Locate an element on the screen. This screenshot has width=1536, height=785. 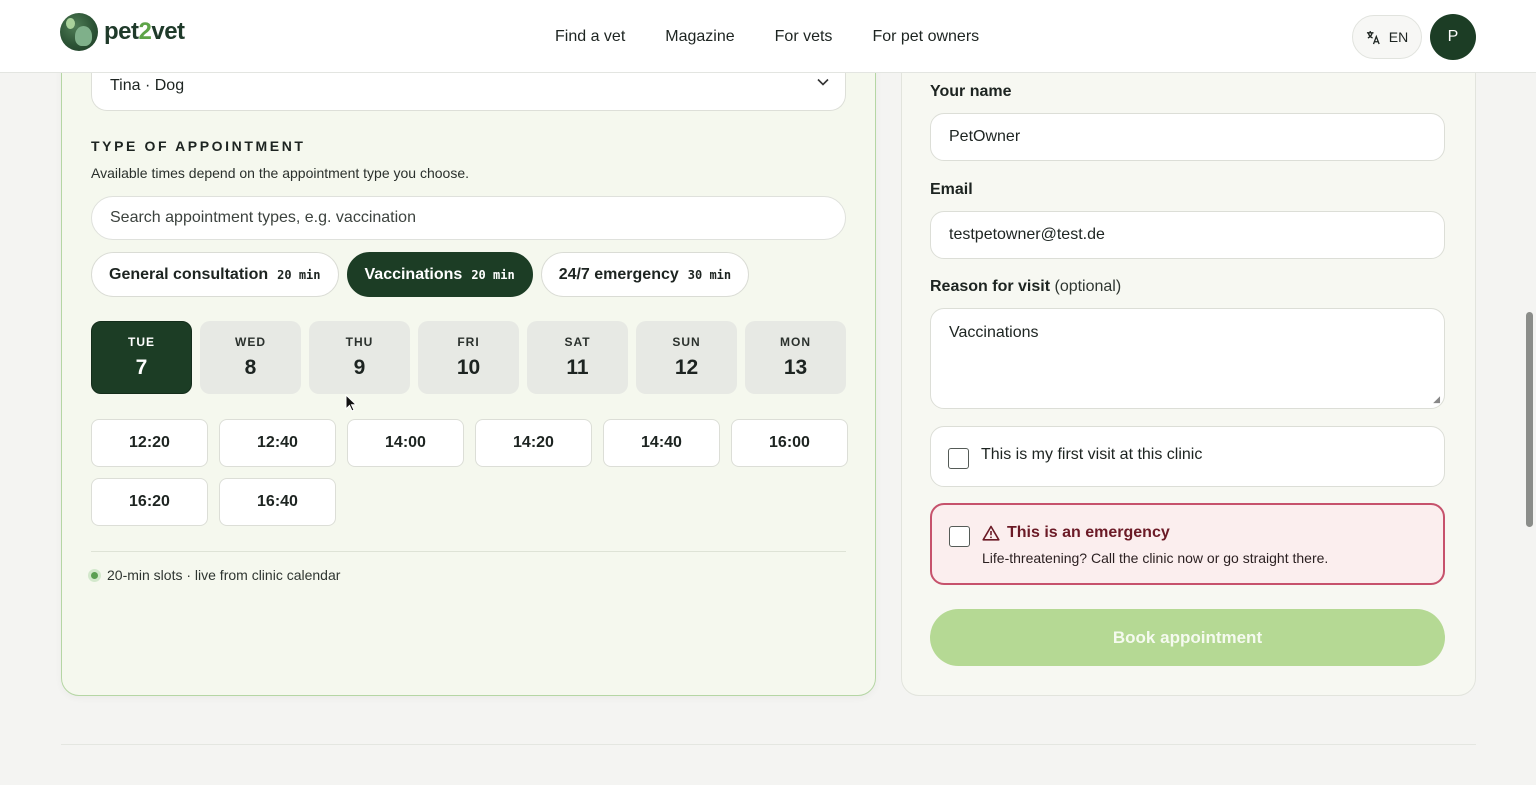
language-switcher-button: EN is located at coordinates (1387, 37).